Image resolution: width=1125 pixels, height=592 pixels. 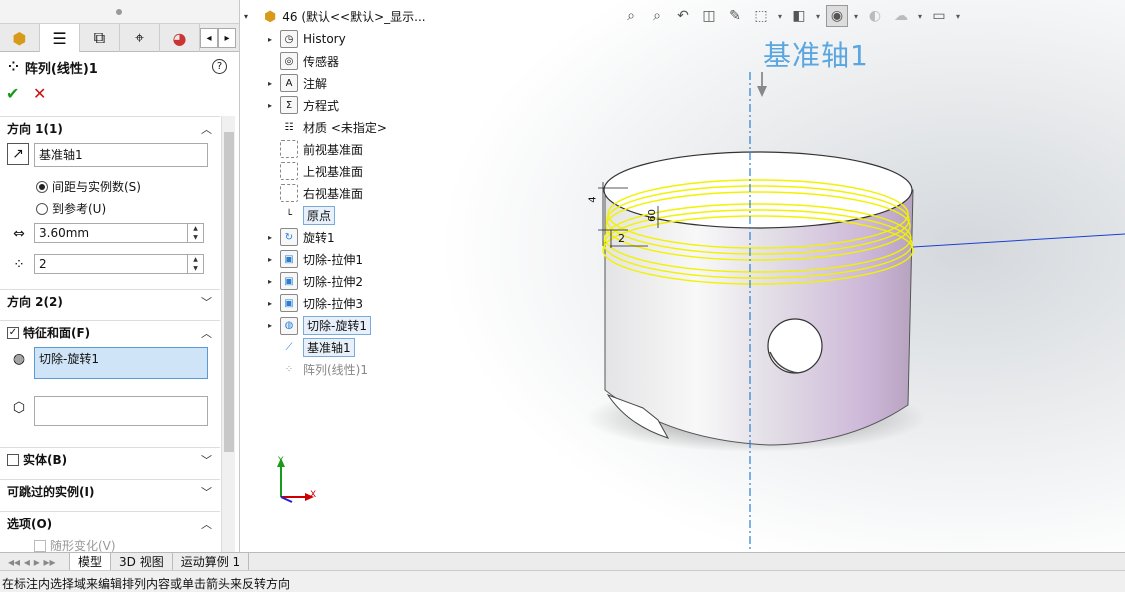 What do you see at coordinates (621, 238) in the screenshot?
I see `dimension-2: 2` at bounding box center [621, 238].